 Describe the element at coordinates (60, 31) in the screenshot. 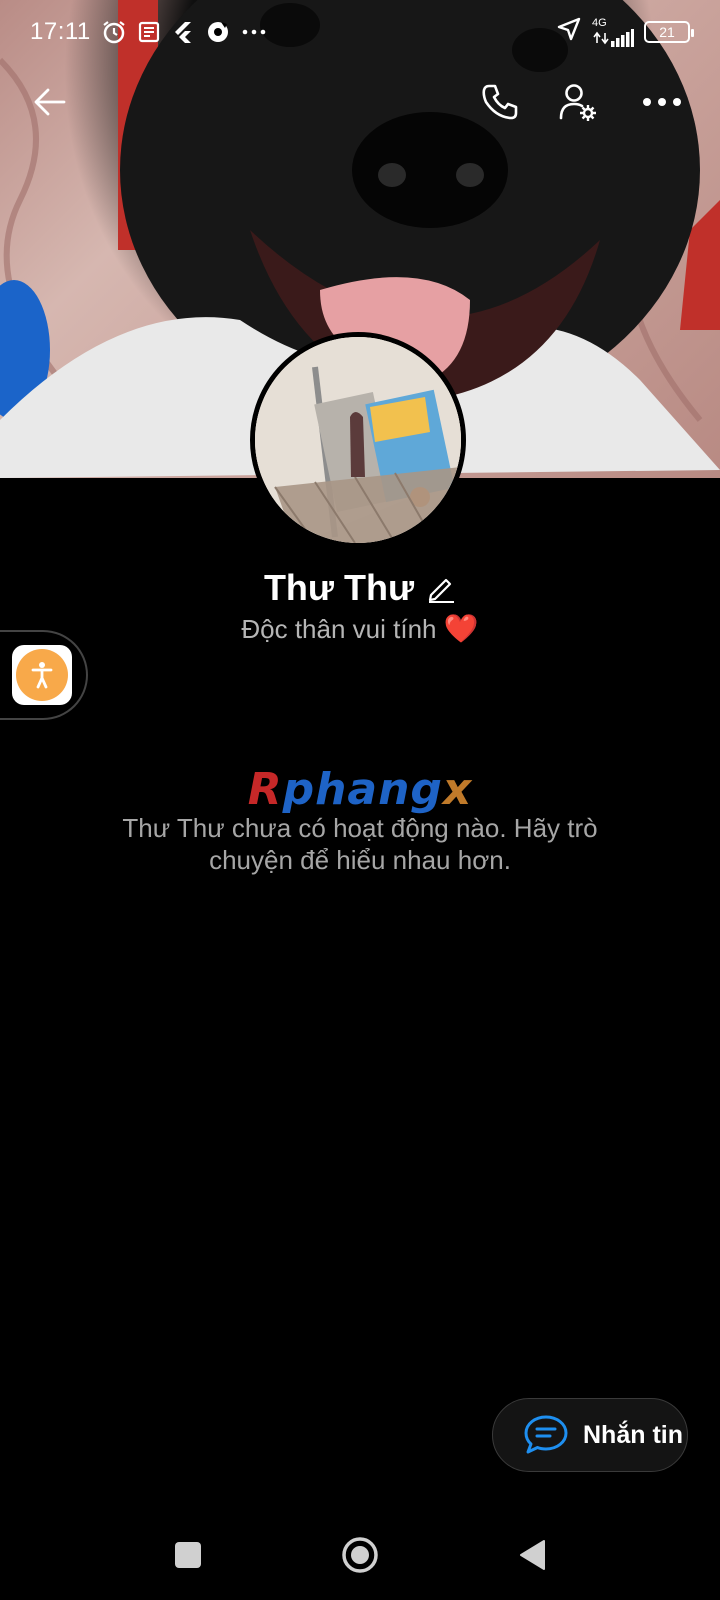

I see `status-time: 17:11` at that location.